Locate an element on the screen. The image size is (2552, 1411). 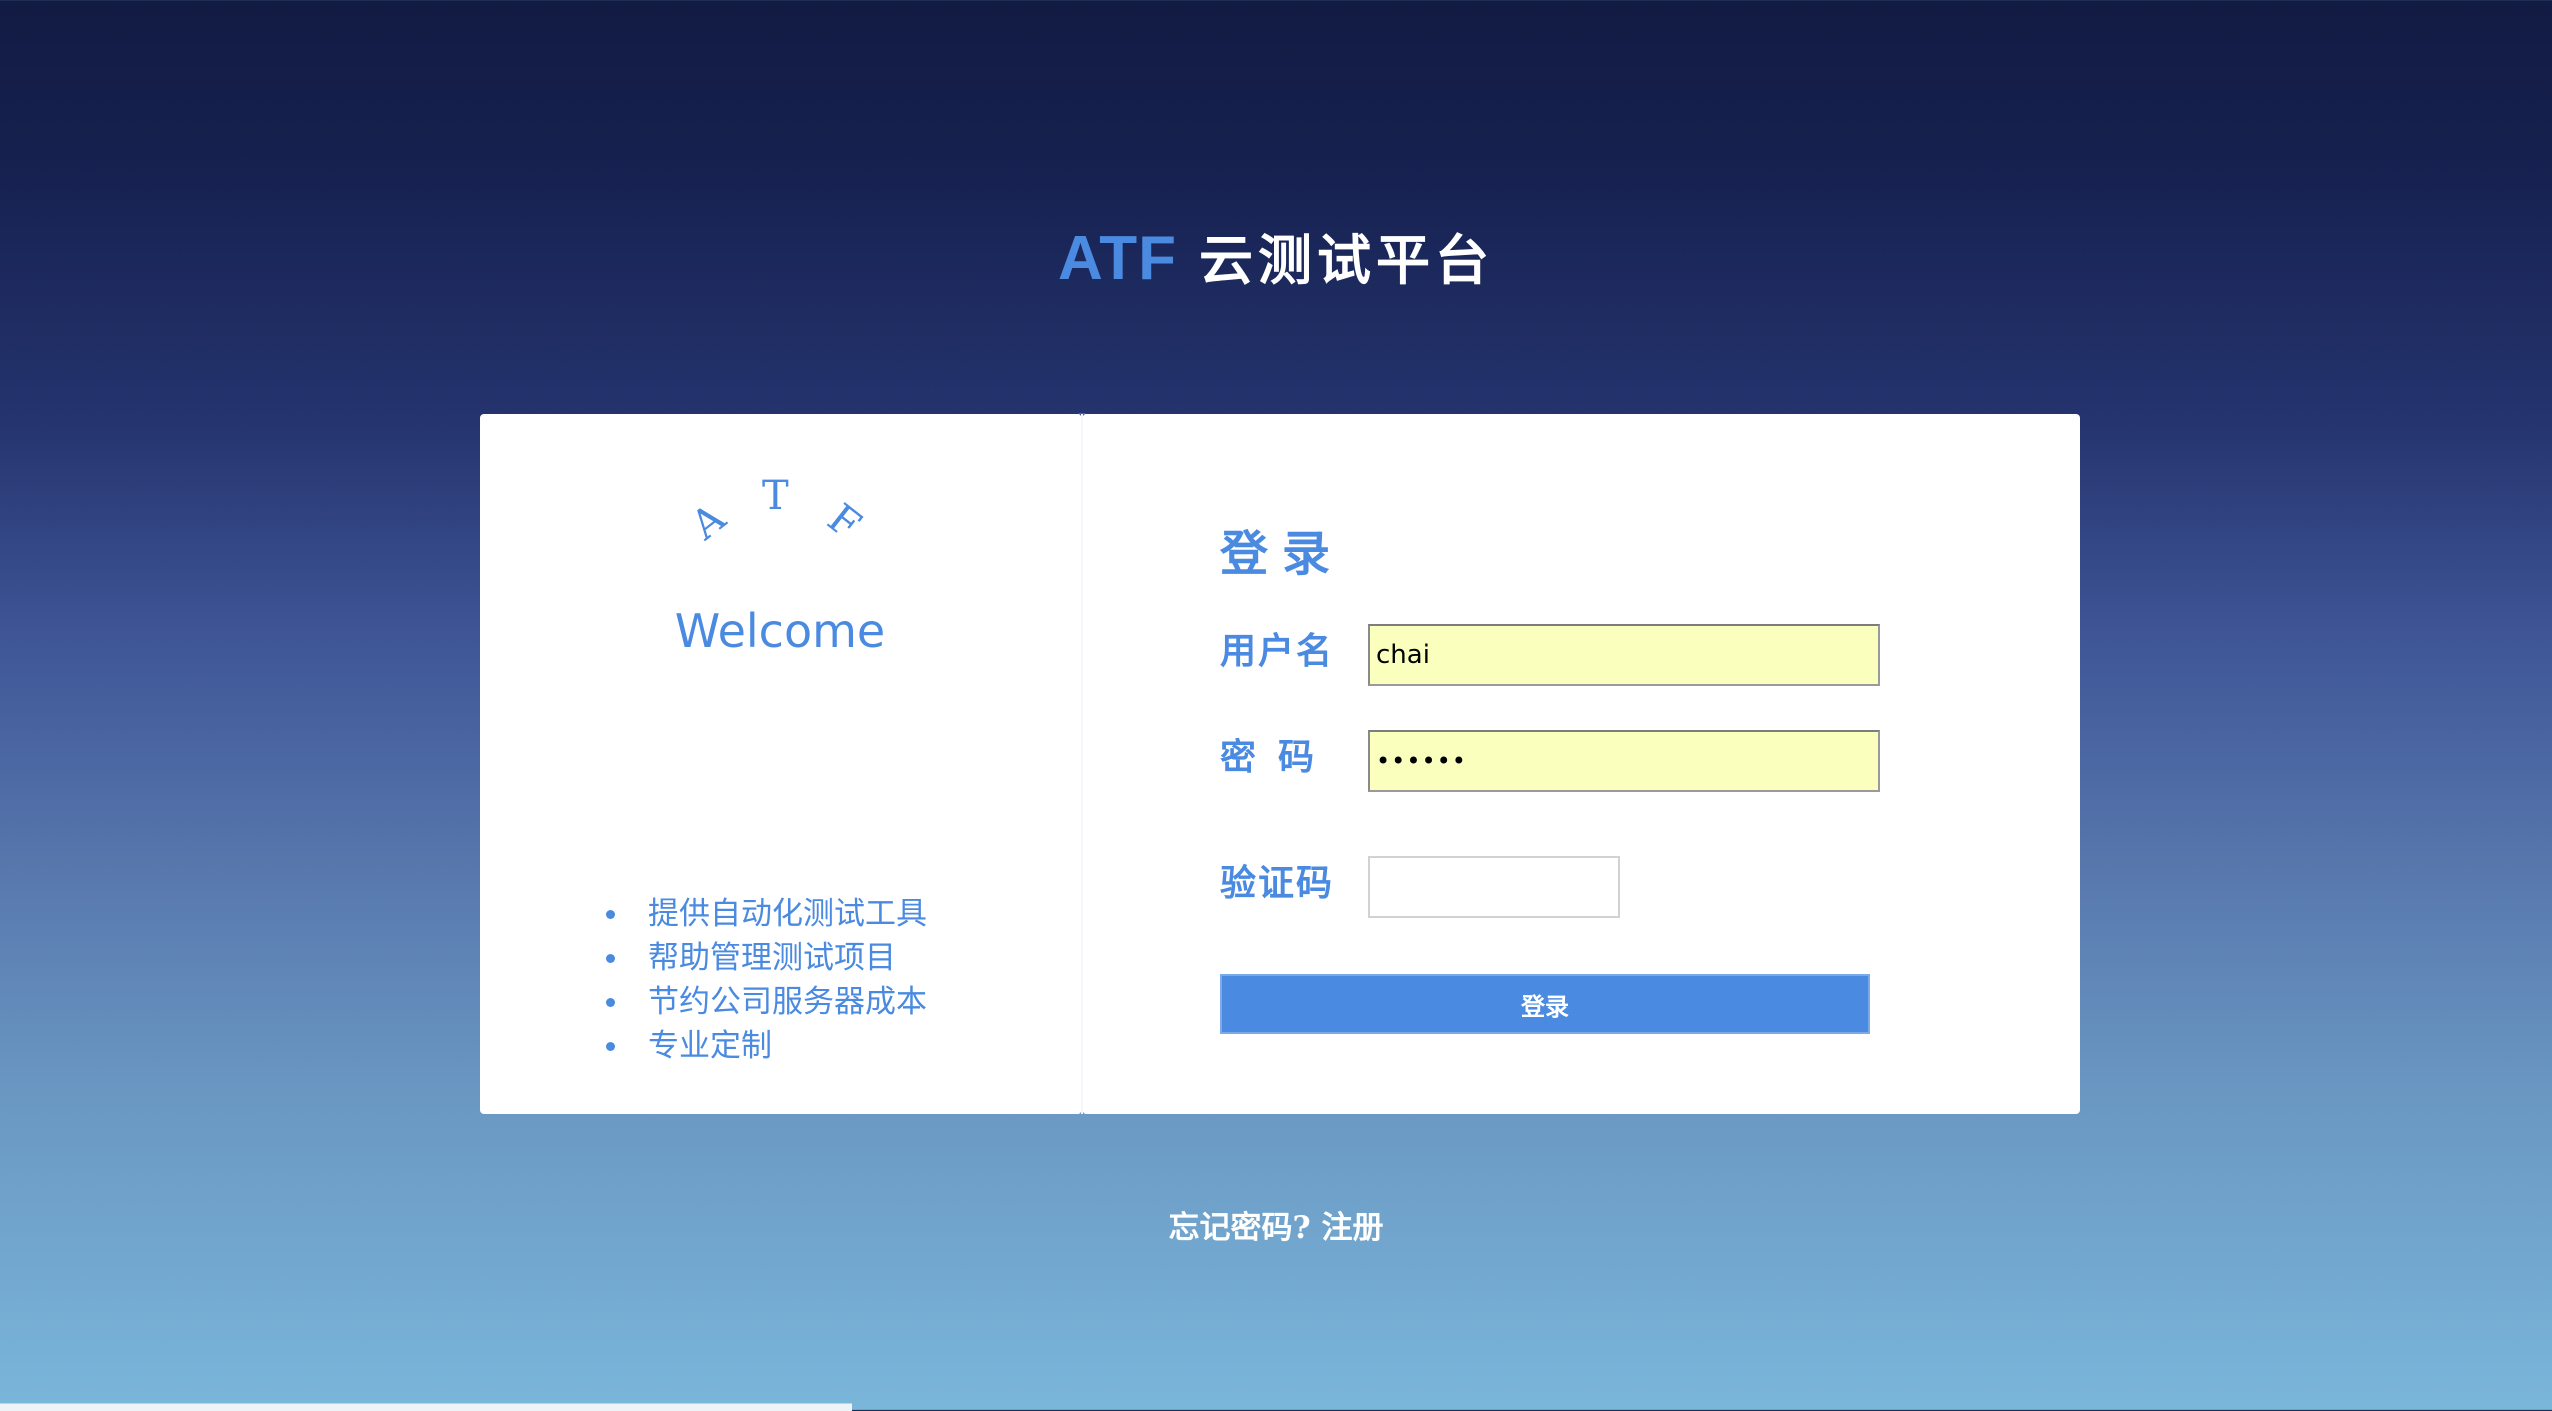
feature-list: 提供自动化测试工具 帮助管理测试项目 节约公司服务器成本 专业定制 is located at coordinates (766, 980).